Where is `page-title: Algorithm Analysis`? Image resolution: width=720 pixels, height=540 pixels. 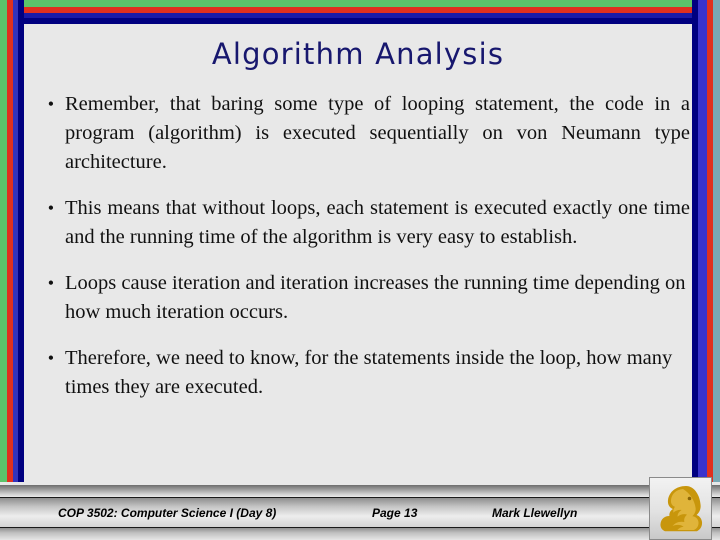 page-title: Algorithm Analysis is located at coordinates (358, 54).